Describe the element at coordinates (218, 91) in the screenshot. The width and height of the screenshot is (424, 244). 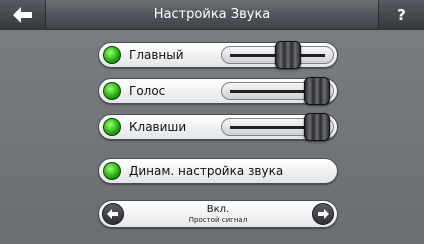
I see `volume-row-voice: Голос` at that location.